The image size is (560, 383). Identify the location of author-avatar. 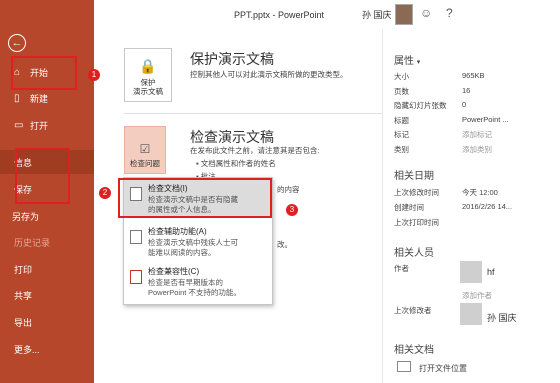
(471, 272).